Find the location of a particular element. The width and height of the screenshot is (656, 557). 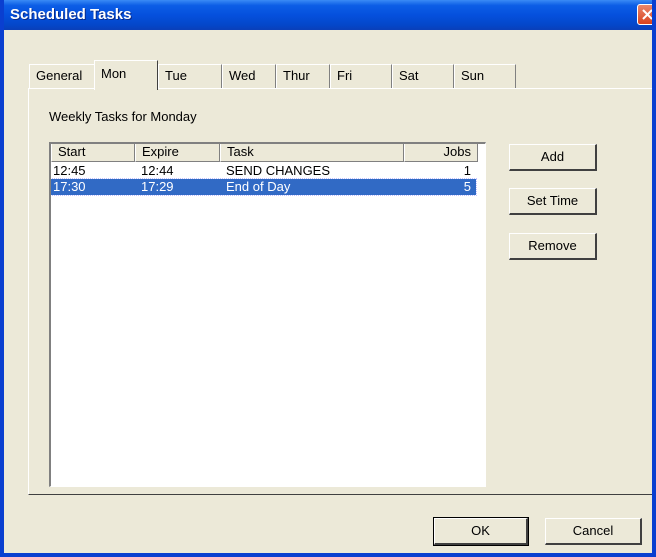

tab-tue: Tue is located at coordinates (190, 76).